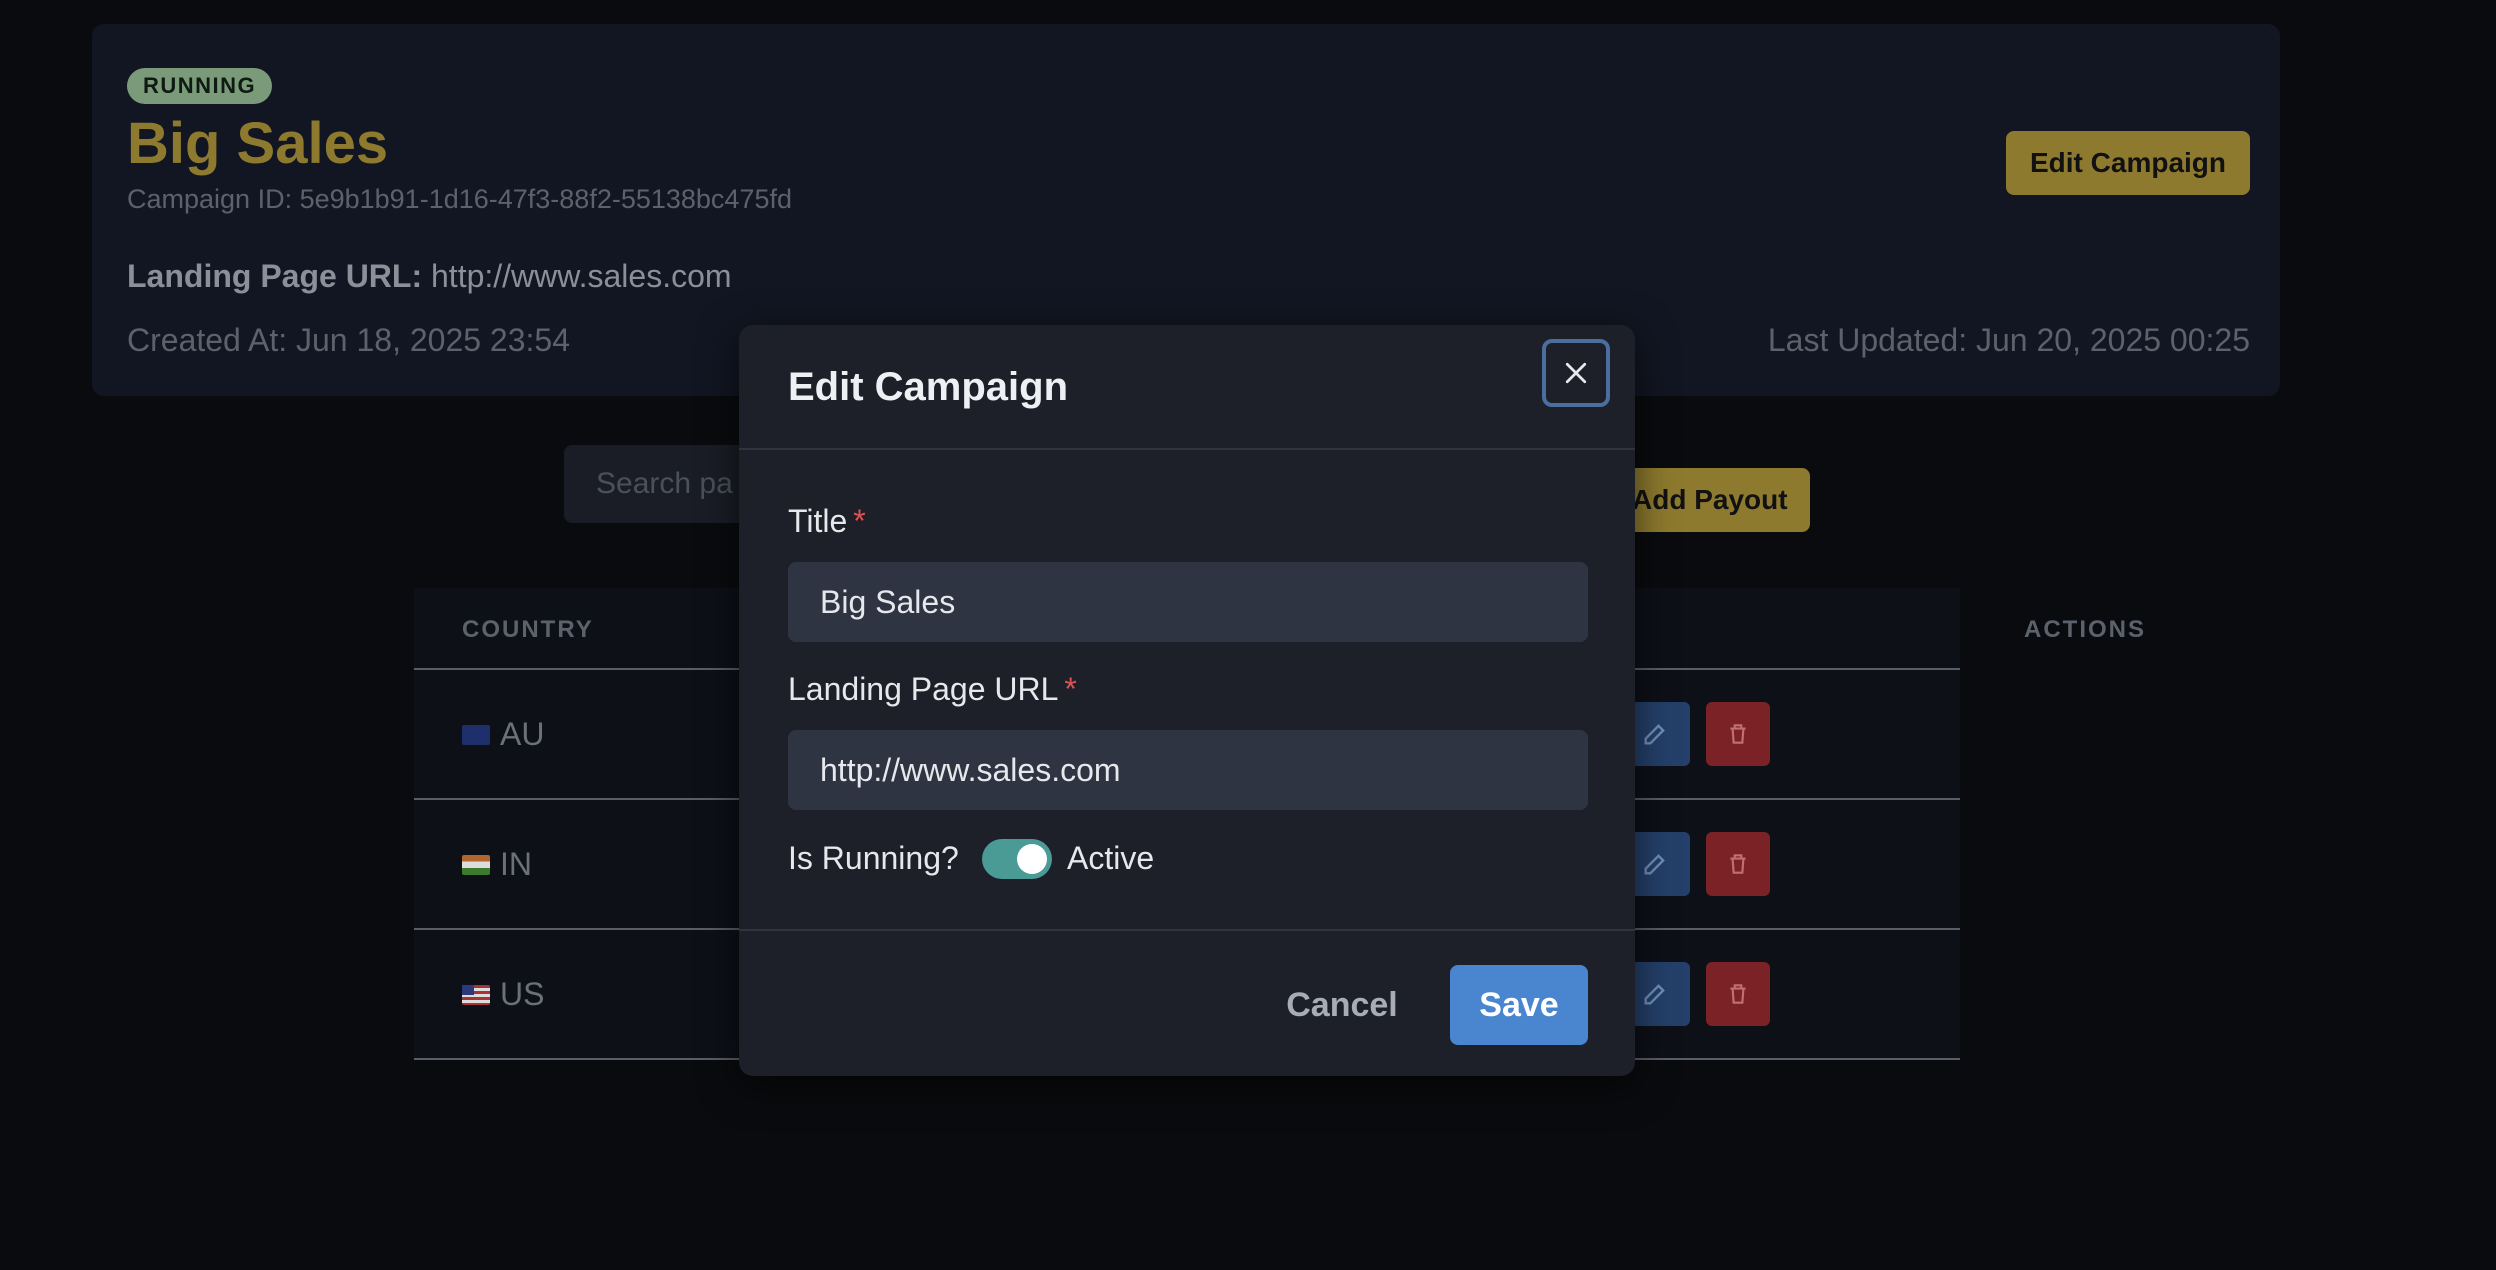  I want to click on au-flag-icon, so click(476, 734).